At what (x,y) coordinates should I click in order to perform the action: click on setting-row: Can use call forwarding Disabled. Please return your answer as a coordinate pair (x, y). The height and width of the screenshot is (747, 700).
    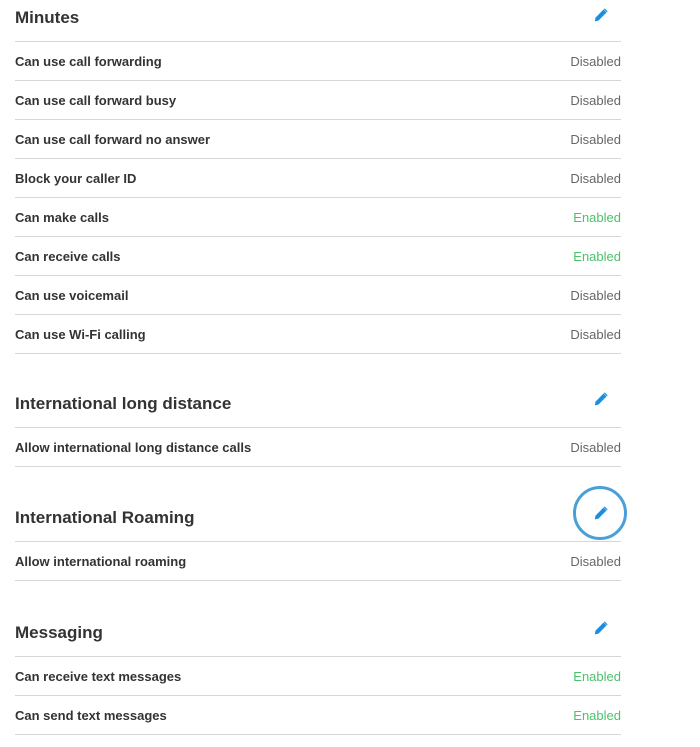
    Looking at the image, I should click on (318, 61).